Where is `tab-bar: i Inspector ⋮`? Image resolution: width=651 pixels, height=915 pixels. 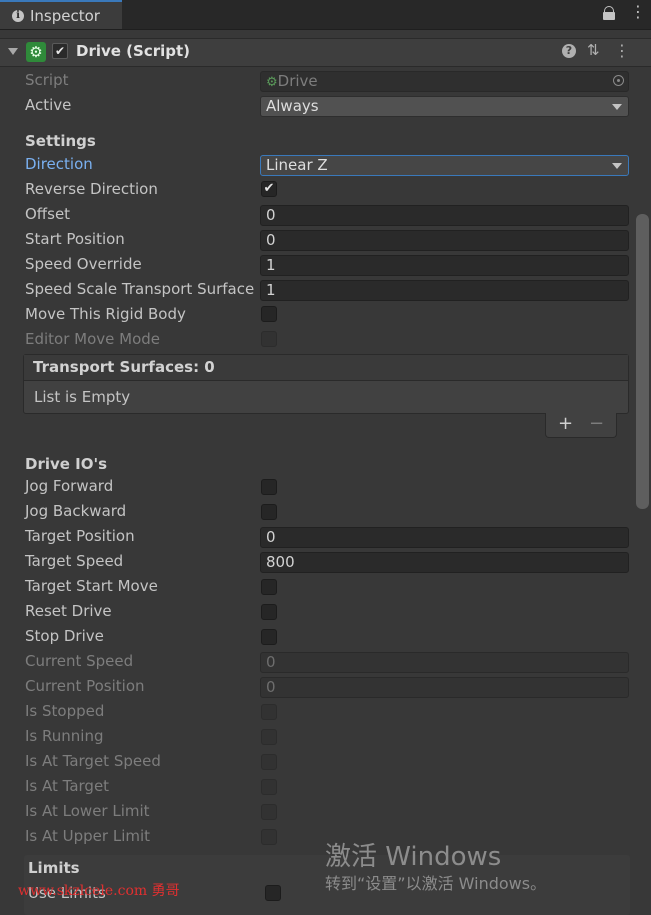 tab-bar: i Inspector ⋮ is located at coordinates (325, 15).